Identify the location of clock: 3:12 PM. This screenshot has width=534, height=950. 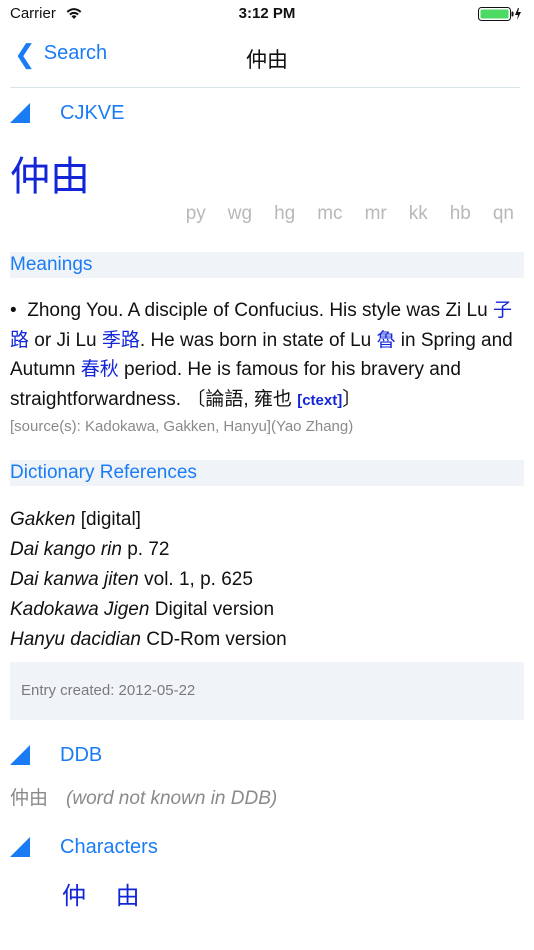
(267, 13).